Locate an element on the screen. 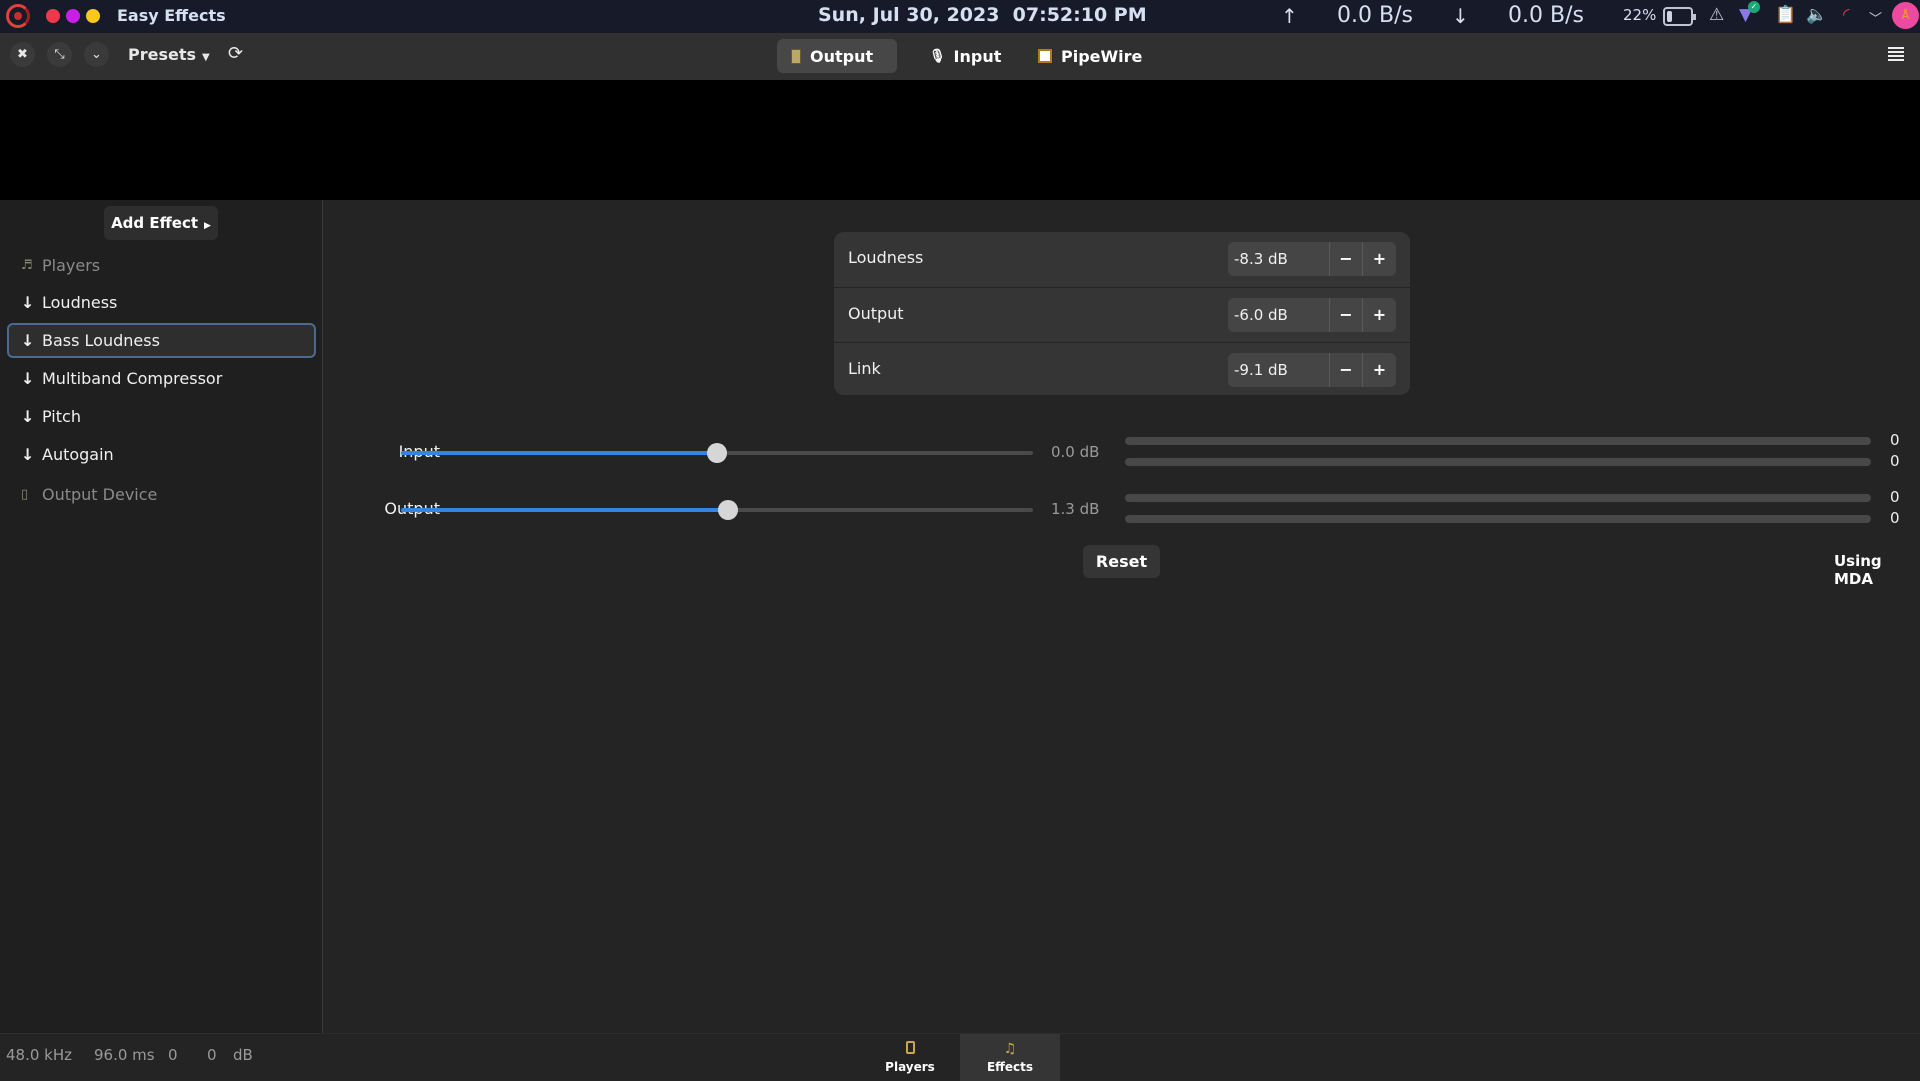 The image size is (1920, 1081). active-app-title: Easy Effects is located at coordinates (171, 15).